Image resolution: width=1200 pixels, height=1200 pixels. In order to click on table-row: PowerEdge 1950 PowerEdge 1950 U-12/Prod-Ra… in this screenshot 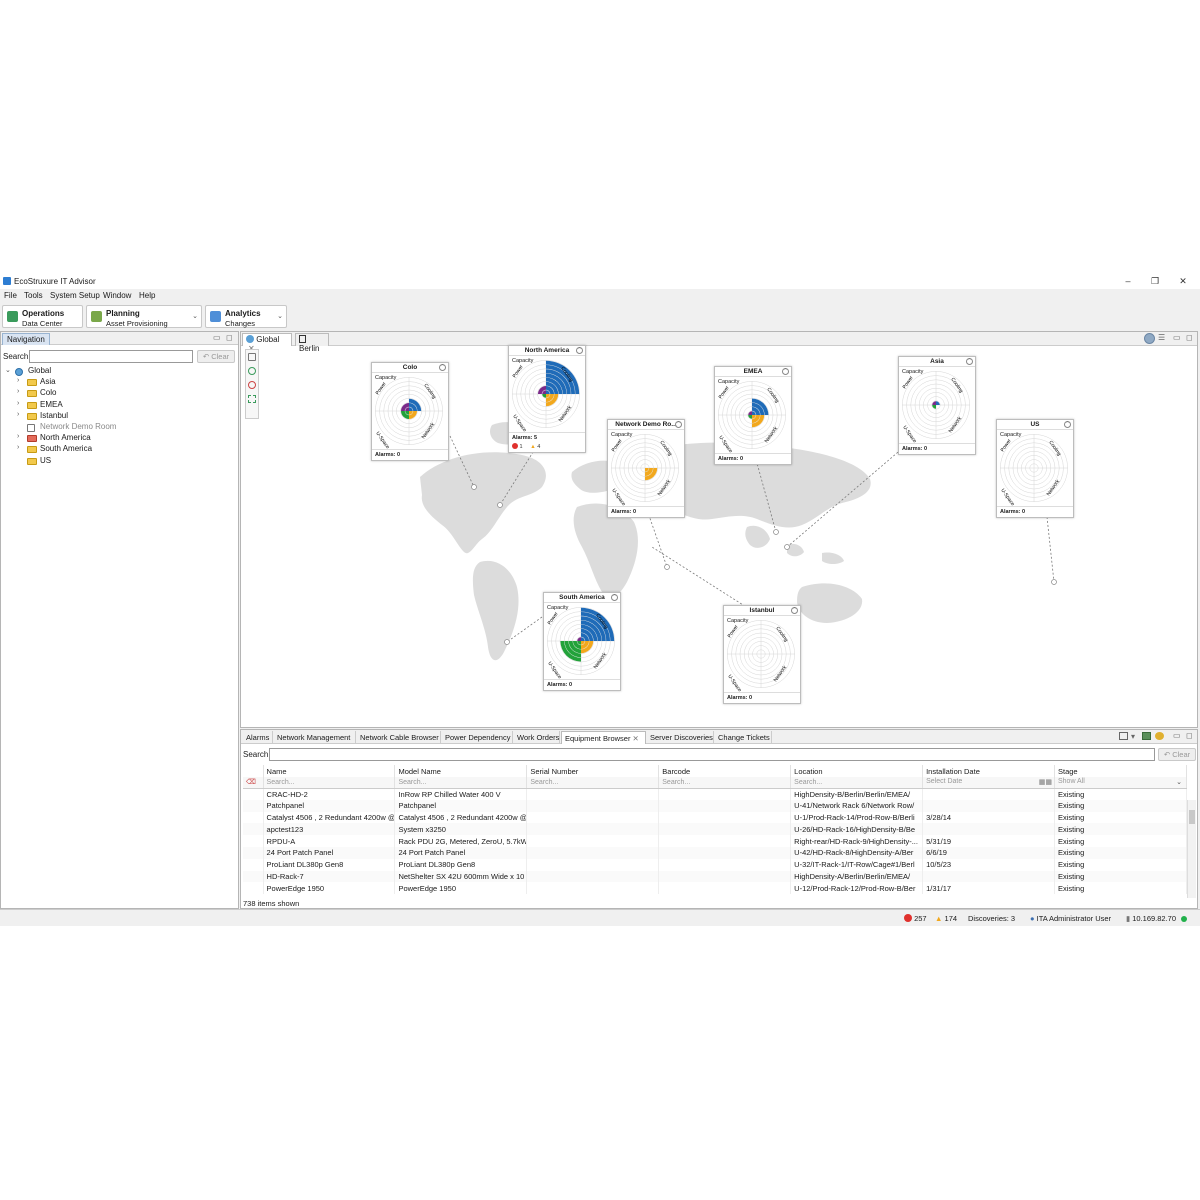, I will do `click(715, 888)`.